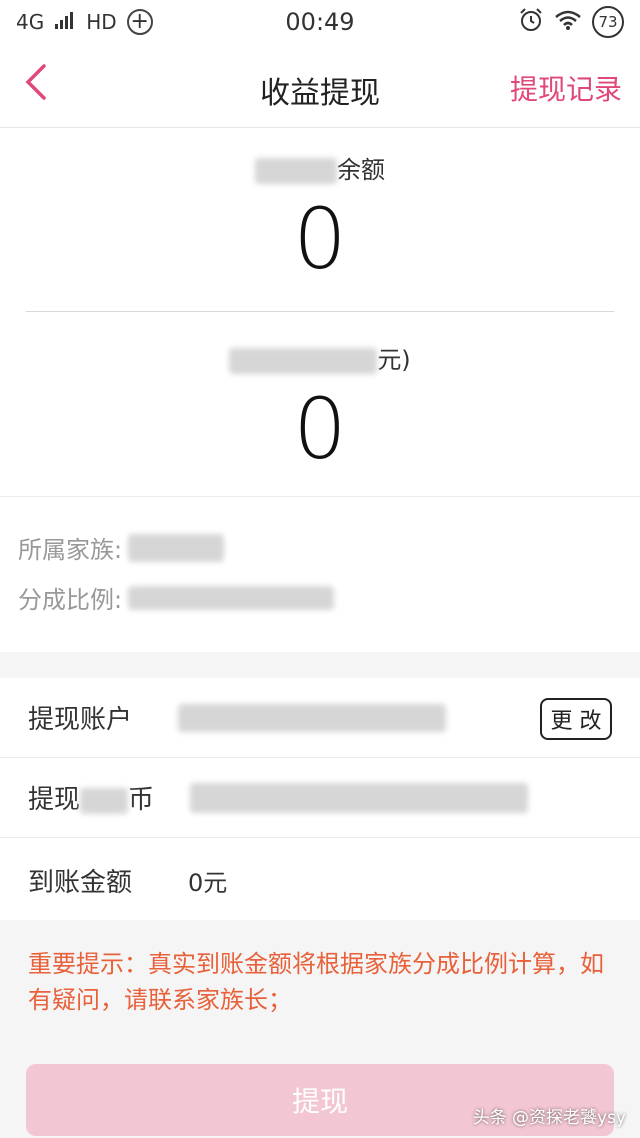 The width and height of the screenshot is (640, 1138). Describe the element at coordinates (80, 882) in the screenshot. I see `arrival-label: 到账金额` at that location.